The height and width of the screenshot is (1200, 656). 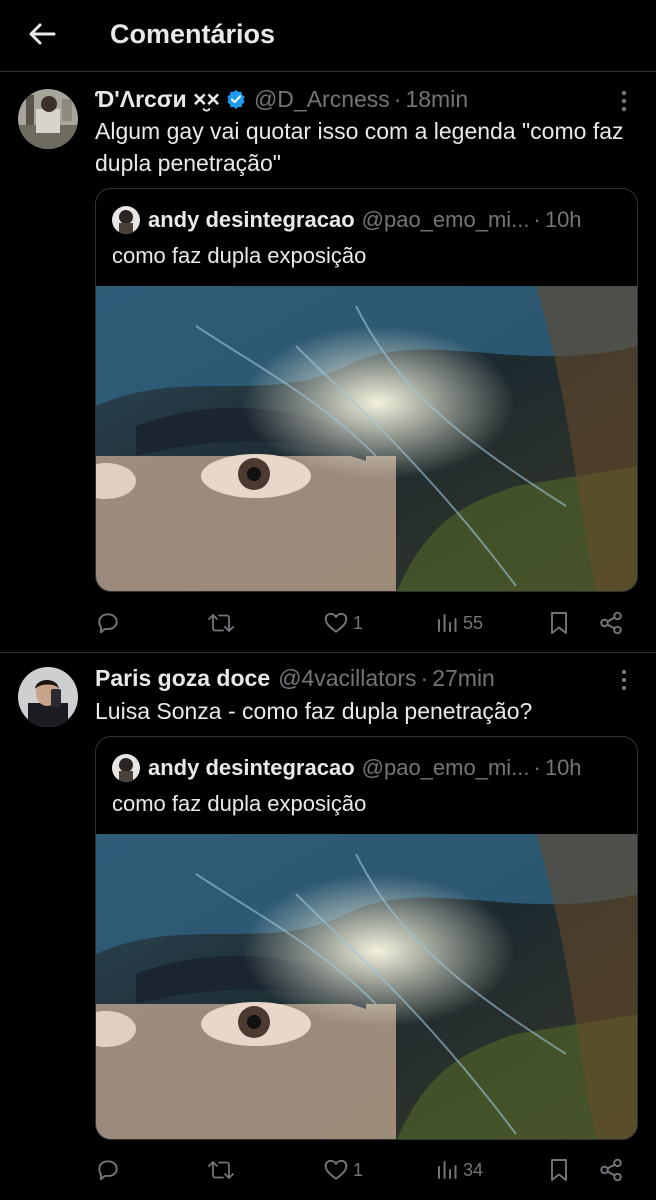 I want to click on view-count: 55, so click(x=473, y=622).